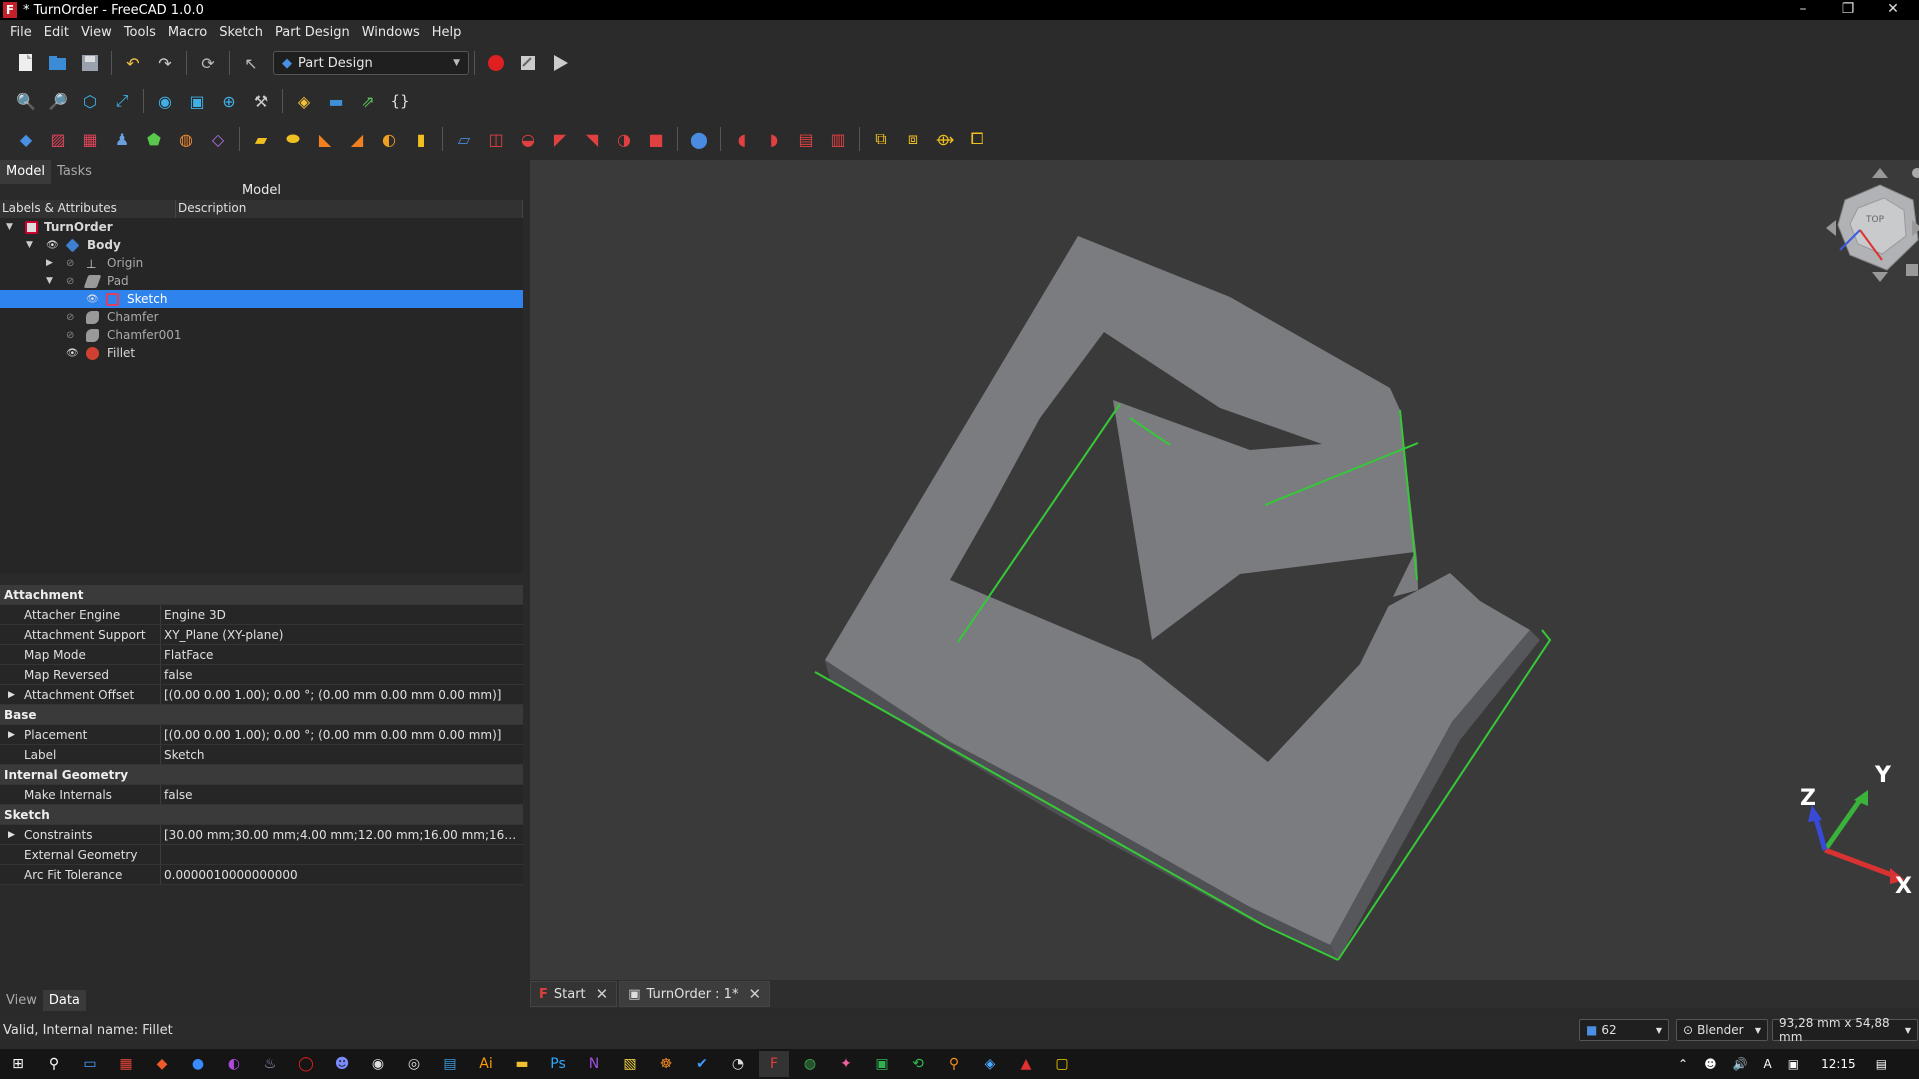 Image resolution: width=1919 pixels, height=1079 pixels. Describe the element at coordinates (341, 755) in the screenshot. I see `property-value: Sketch` at that location.